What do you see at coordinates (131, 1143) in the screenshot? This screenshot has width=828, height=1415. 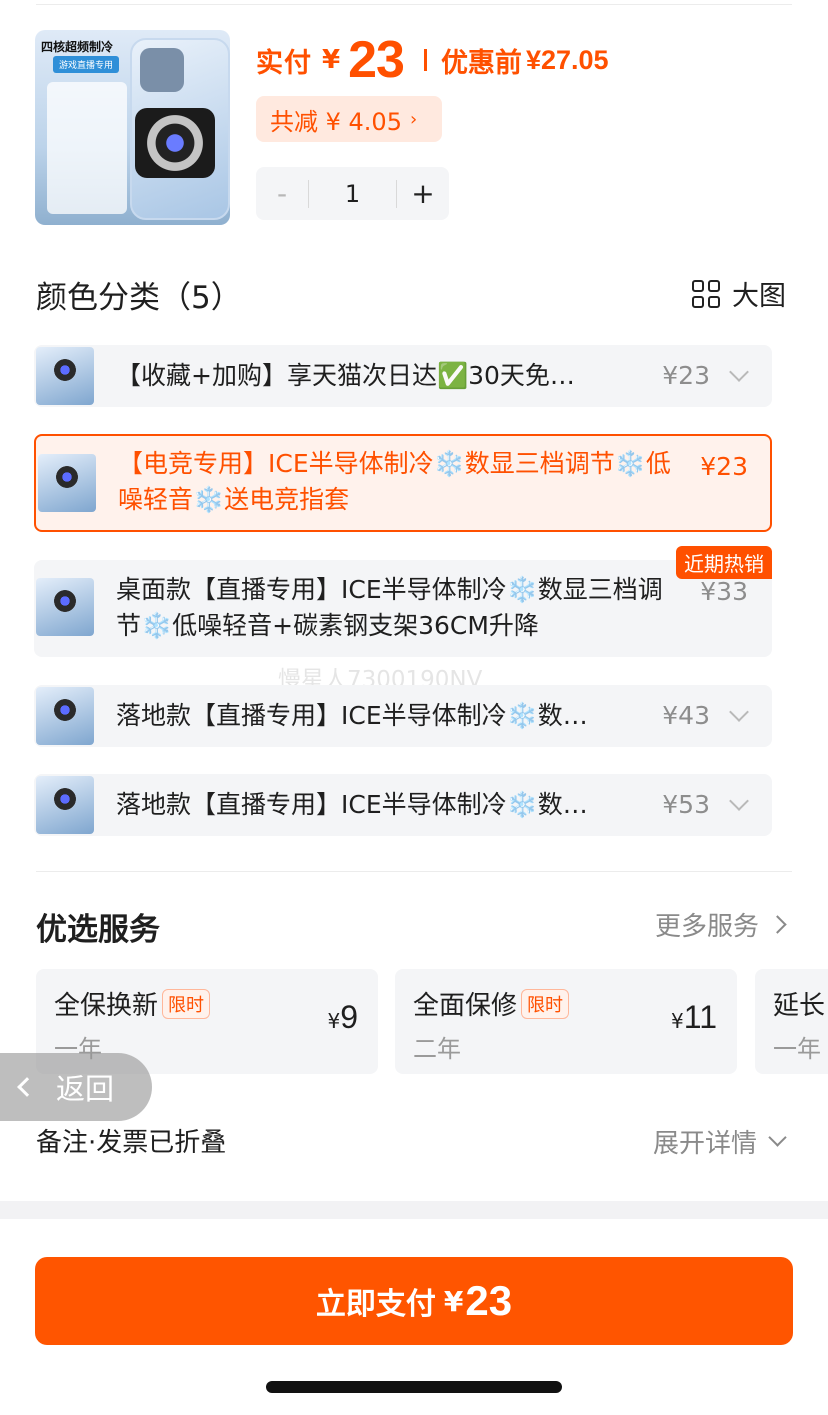 I see `note-invoice-label: 备注·发票已折叠` at bounding box center [131, 1143].